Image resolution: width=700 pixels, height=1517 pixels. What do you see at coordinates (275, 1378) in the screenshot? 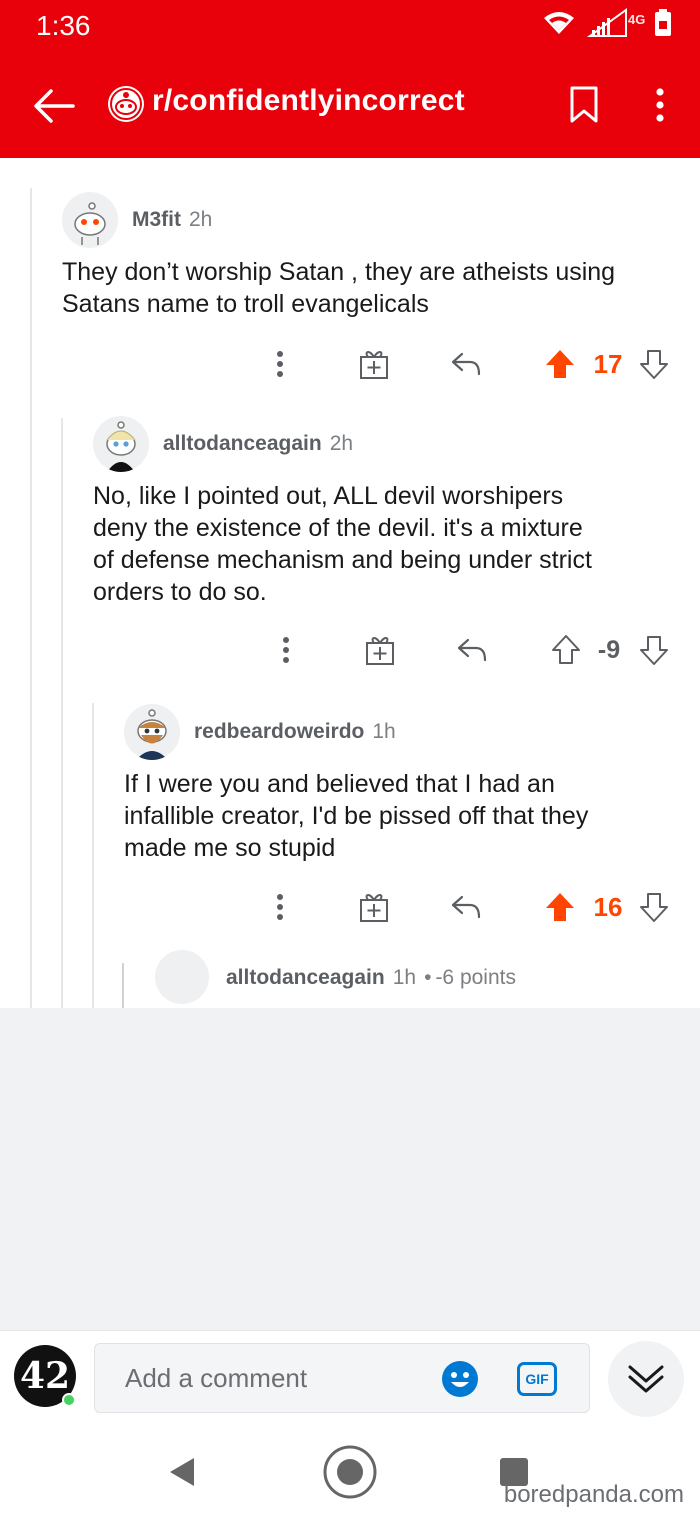
I see `comment-input` at bounding box center [275, 1378].